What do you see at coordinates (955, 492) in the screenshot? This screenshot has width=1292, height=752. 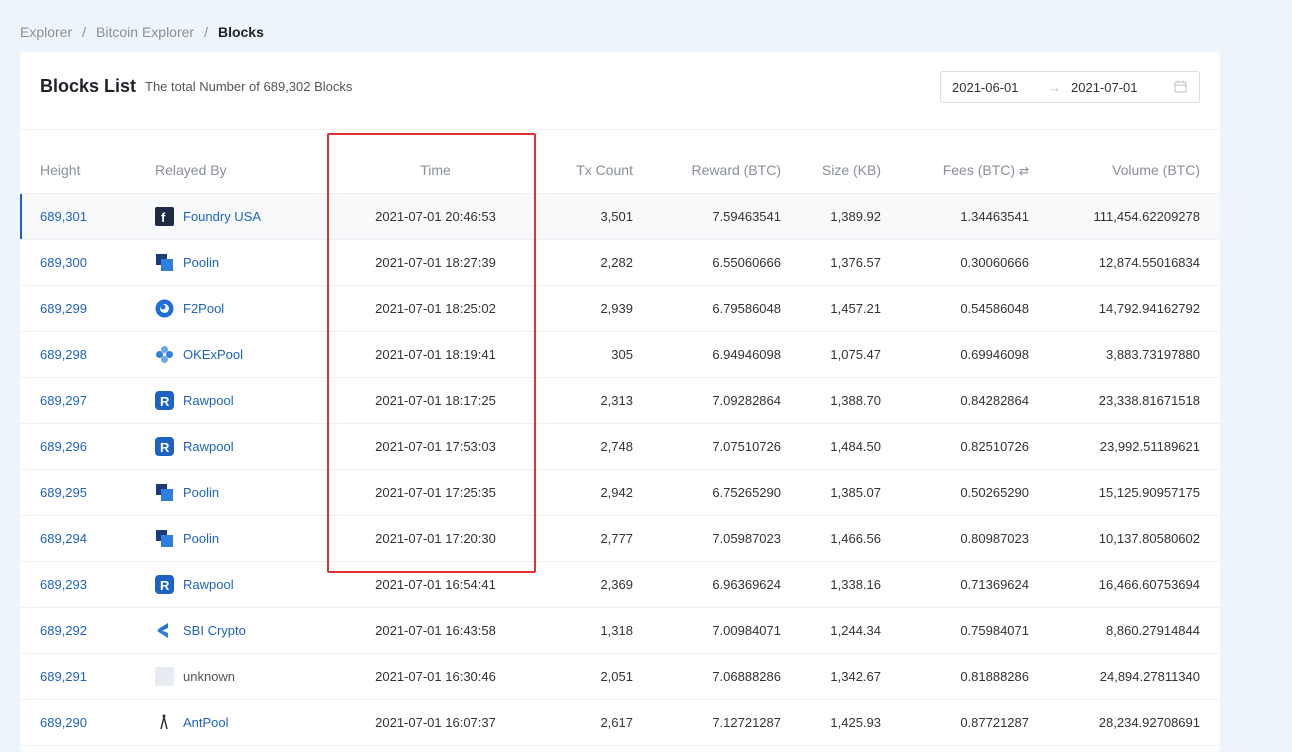 I see `fees-cell: 0.50265290` at bounding box center [955, 492].